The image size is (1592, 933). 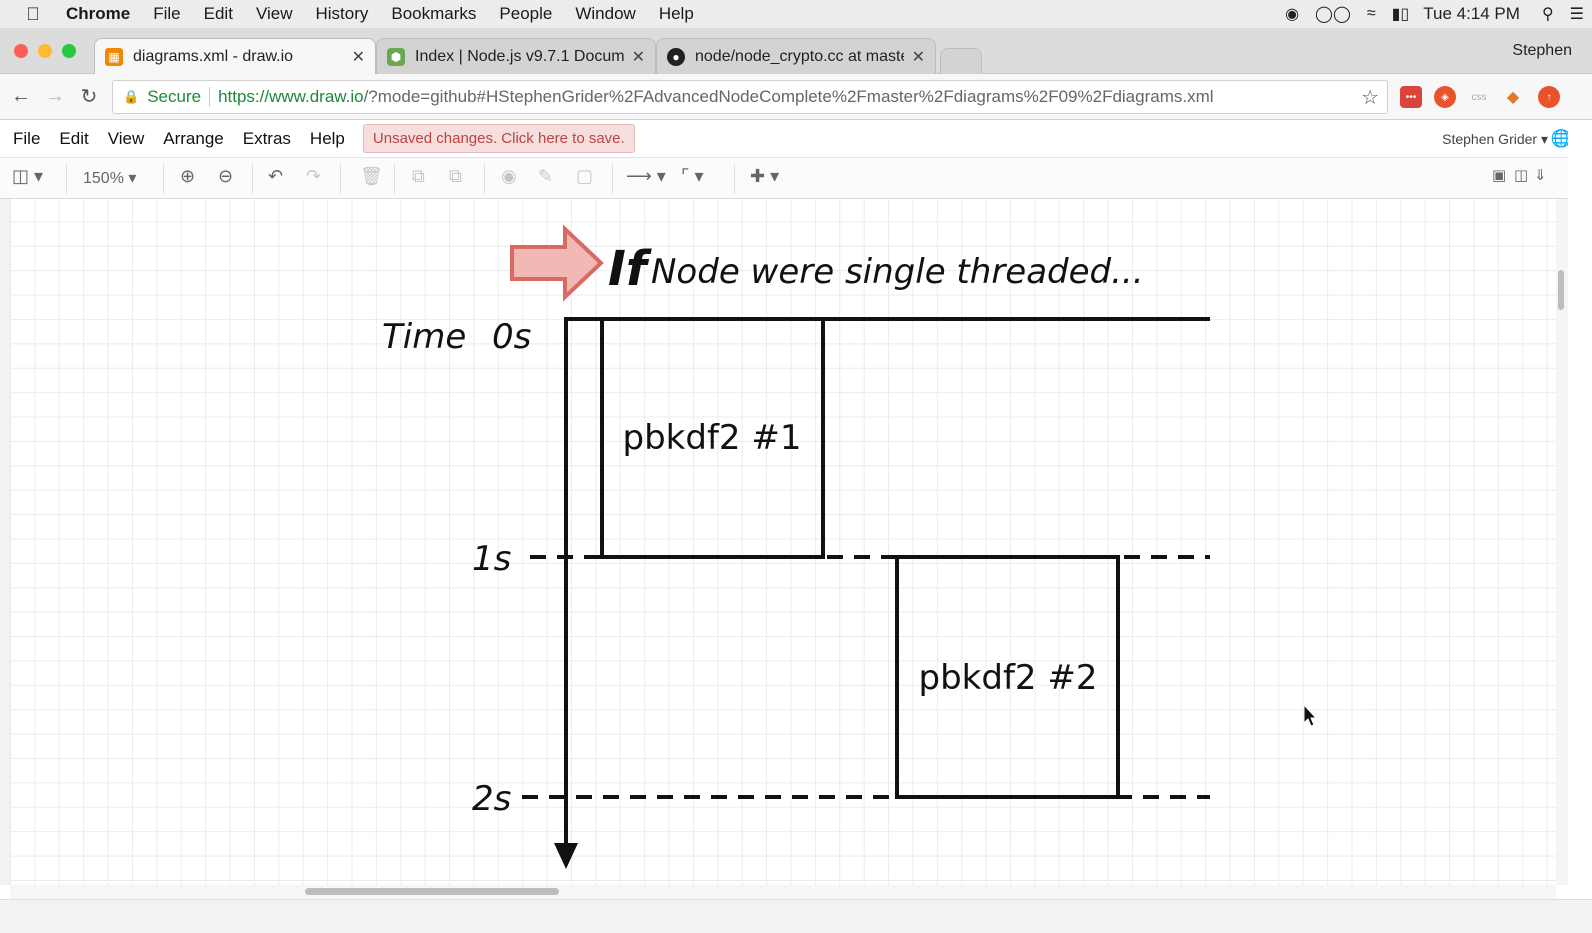 What do you see at coordinates (491, 799) in the screenshot?
I see `tick-label-2s: 2s` at bounding box center [491, 799].